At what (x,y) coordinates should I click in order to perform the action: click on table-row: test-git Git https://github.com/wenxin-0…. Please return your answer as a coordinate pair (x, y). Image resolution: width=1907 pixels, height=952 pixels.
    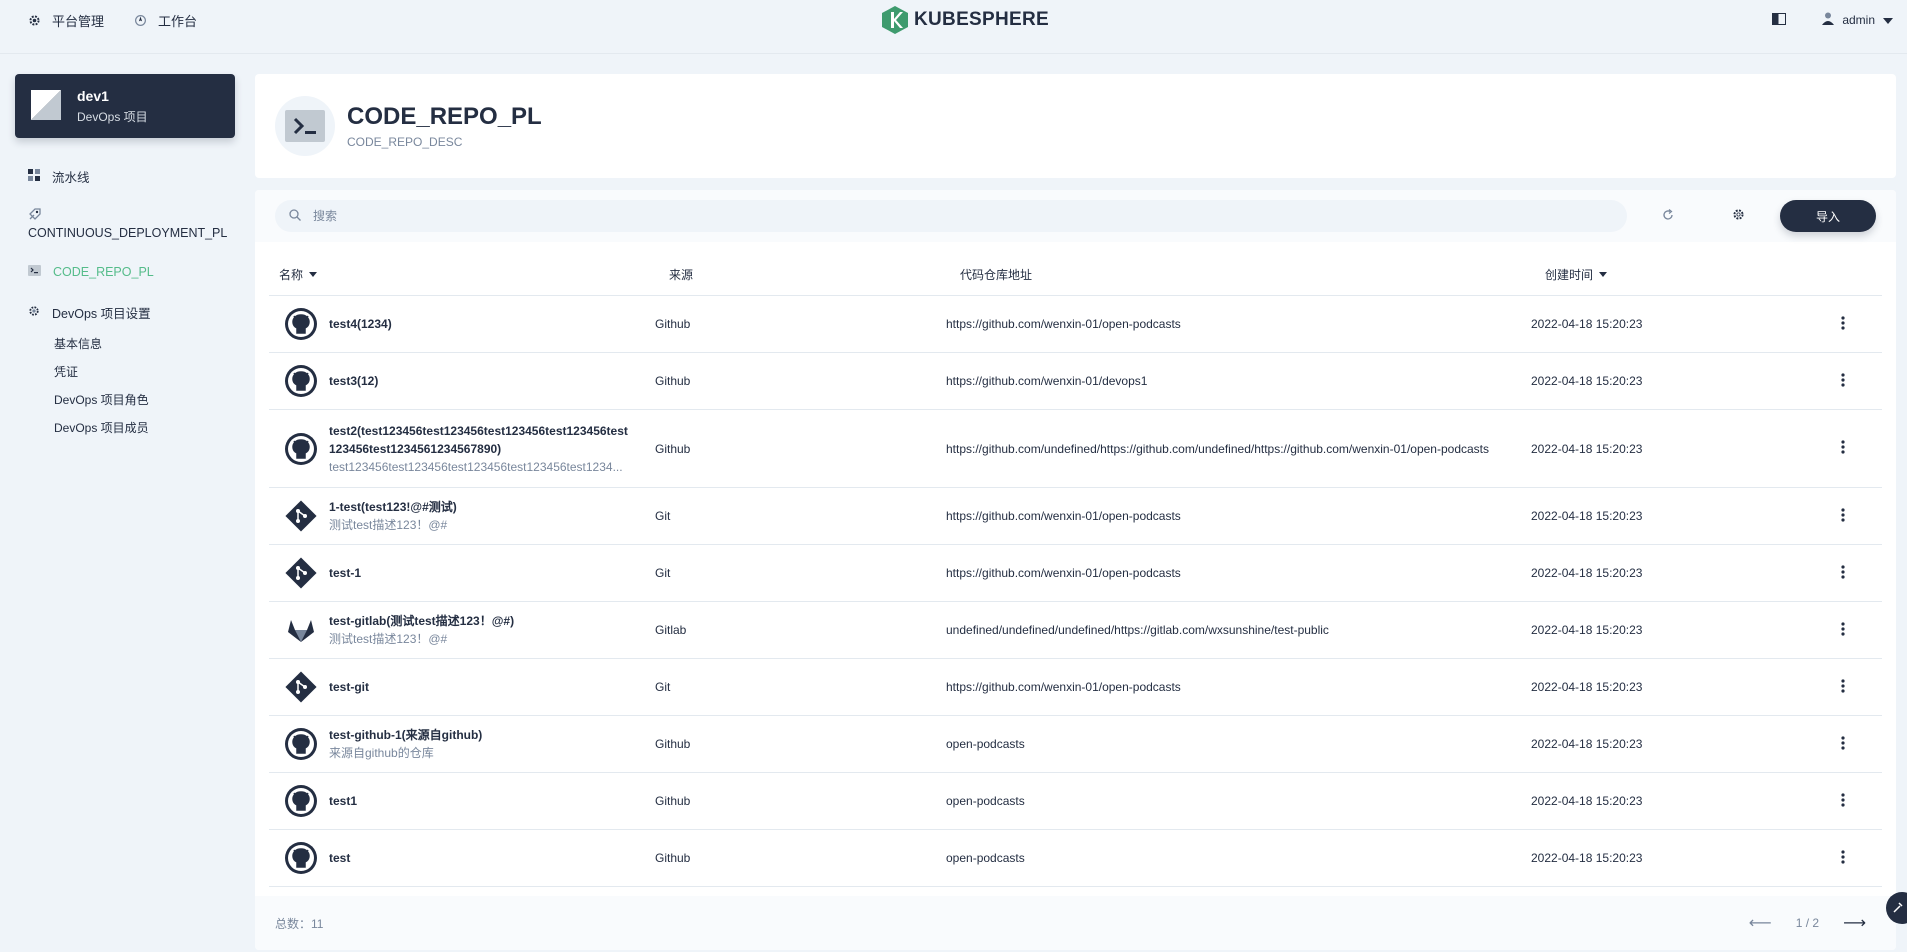
    Looking at the image, I should click on (1075, 687).